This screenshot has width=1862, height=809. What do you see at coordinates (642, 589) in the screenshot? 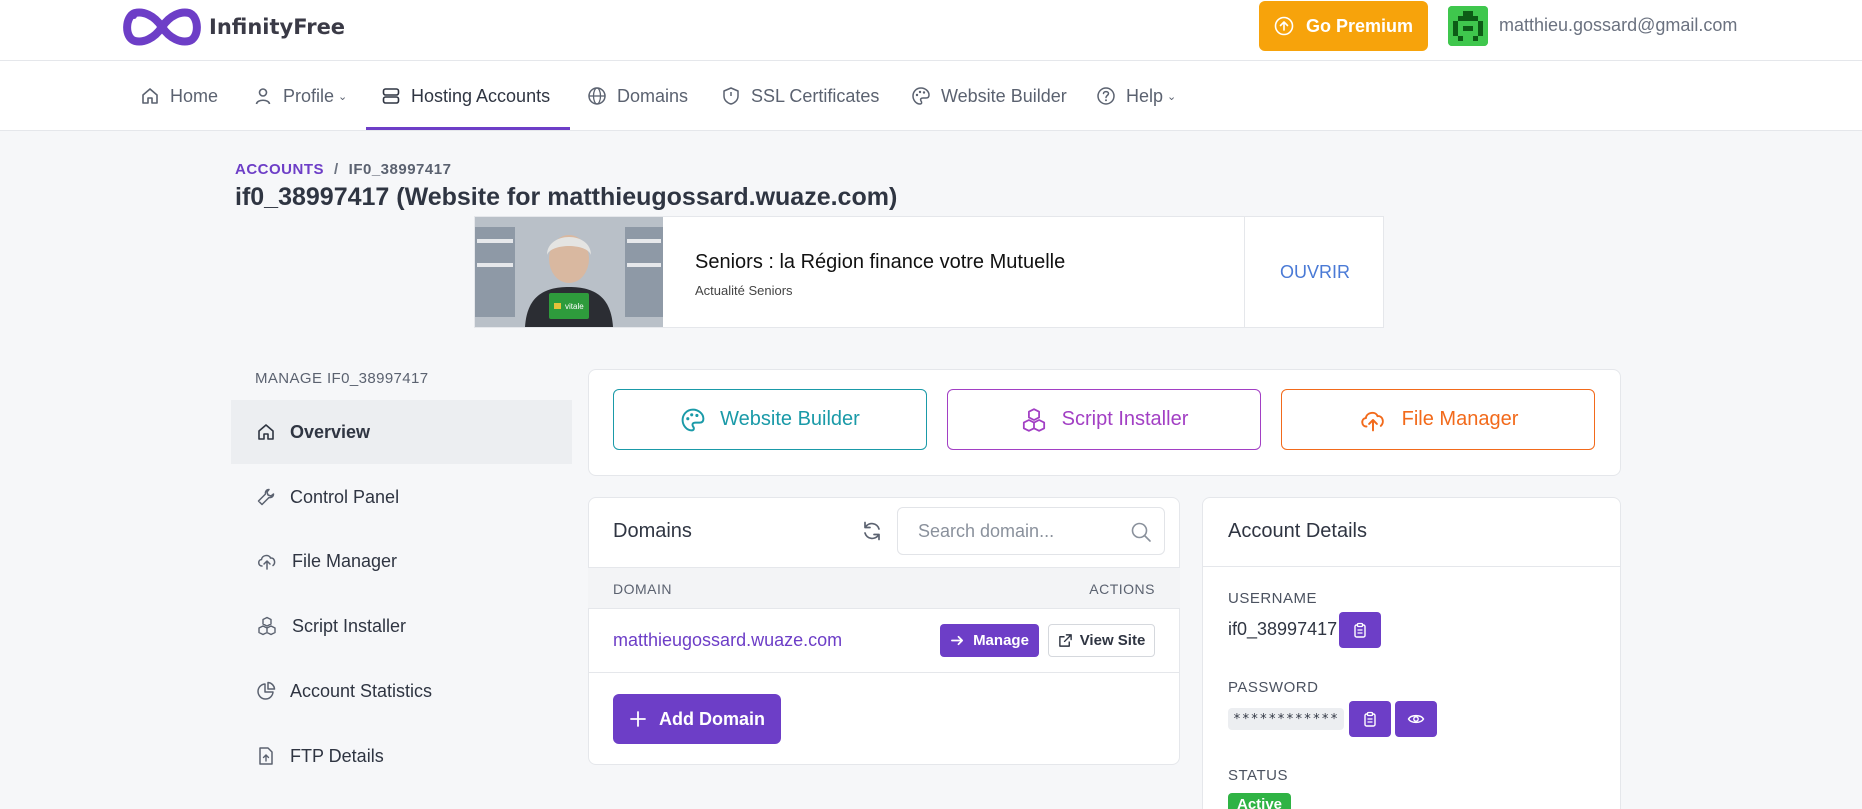
I see `column-domain: DOMAIN` at bounding box center [642, 589].